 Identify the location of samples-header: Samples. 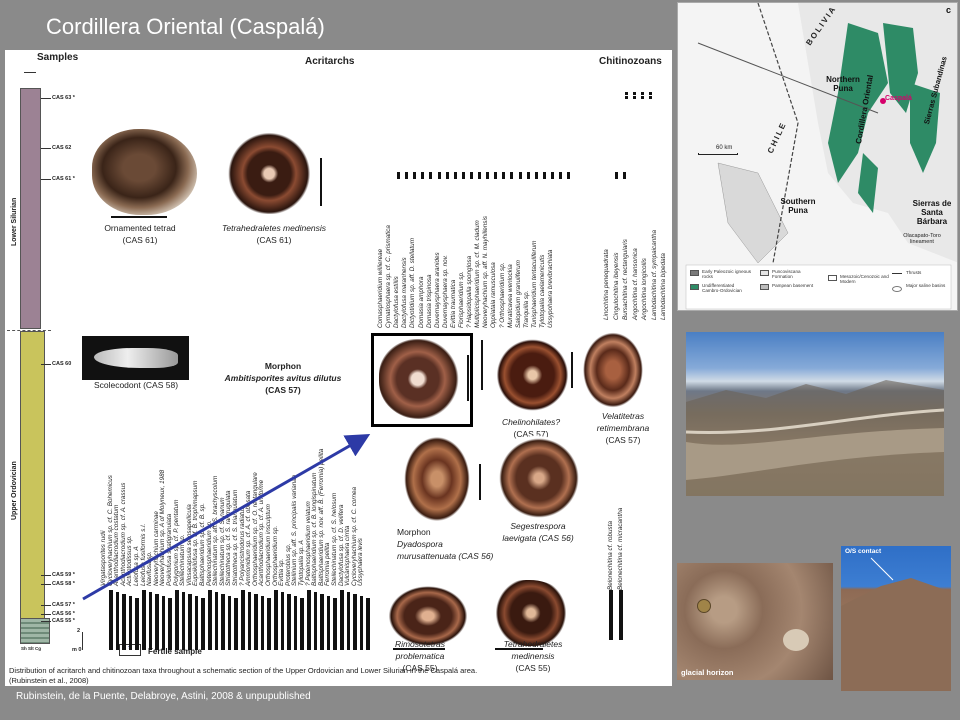
(58, 57).